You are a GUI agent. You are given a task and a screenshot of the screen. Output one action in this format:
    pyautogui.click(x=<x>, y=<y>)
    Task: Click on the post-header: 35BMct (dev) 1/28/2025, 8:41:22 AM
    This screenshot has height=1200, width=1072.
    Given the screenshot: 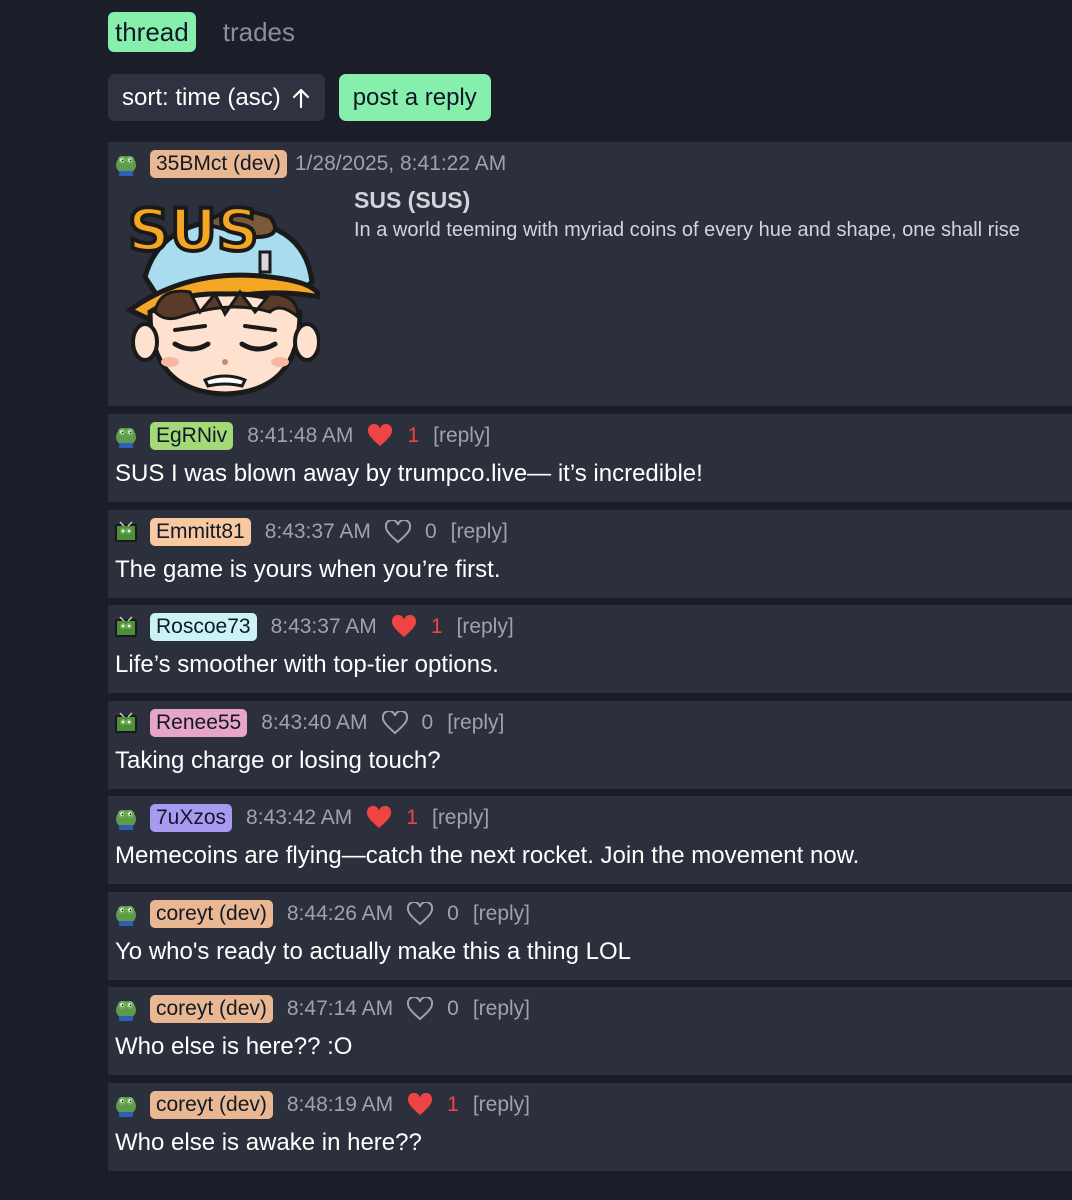 What is the action you would take?
    pyautogui.click(x=317, y=164)
    